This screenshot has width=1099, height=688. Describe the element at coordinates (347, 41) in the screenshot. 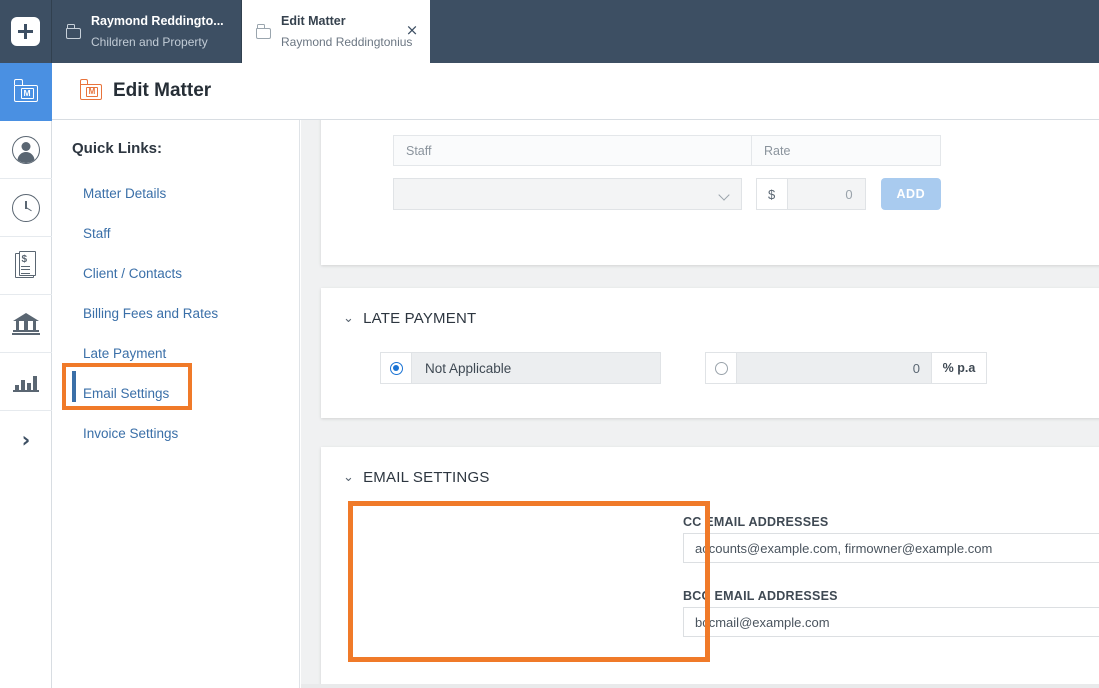

I see `tab-subtitle: Raymond Reddingtonius` at that location.